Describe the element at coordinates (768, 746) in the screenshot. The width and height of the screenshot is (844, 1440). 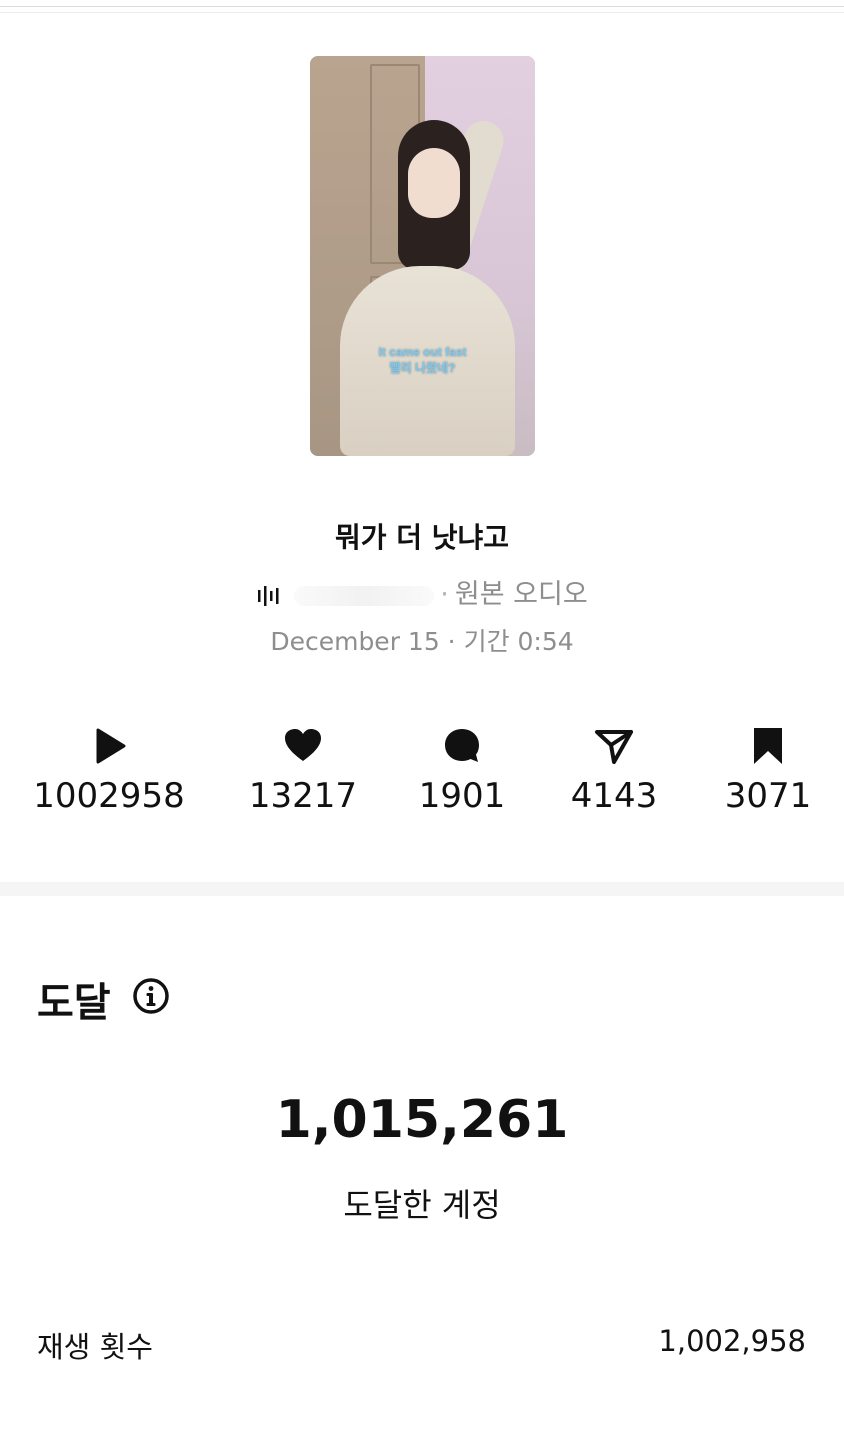
I see `bookmark-icon` at that location.